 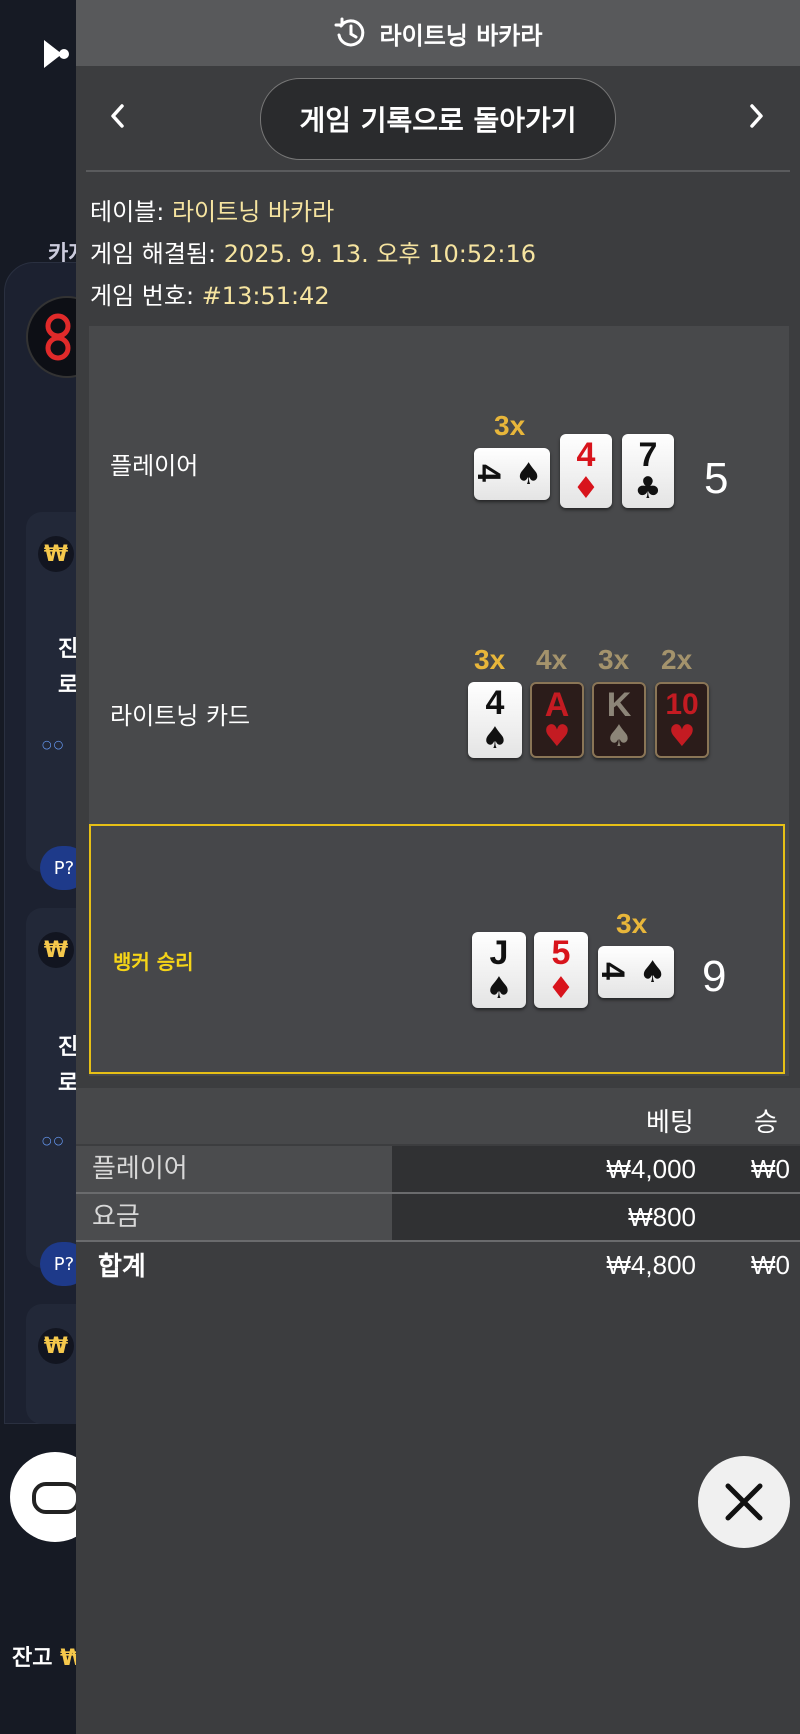 I want to click on chevron-right-icon, so click(x=756, y=116).